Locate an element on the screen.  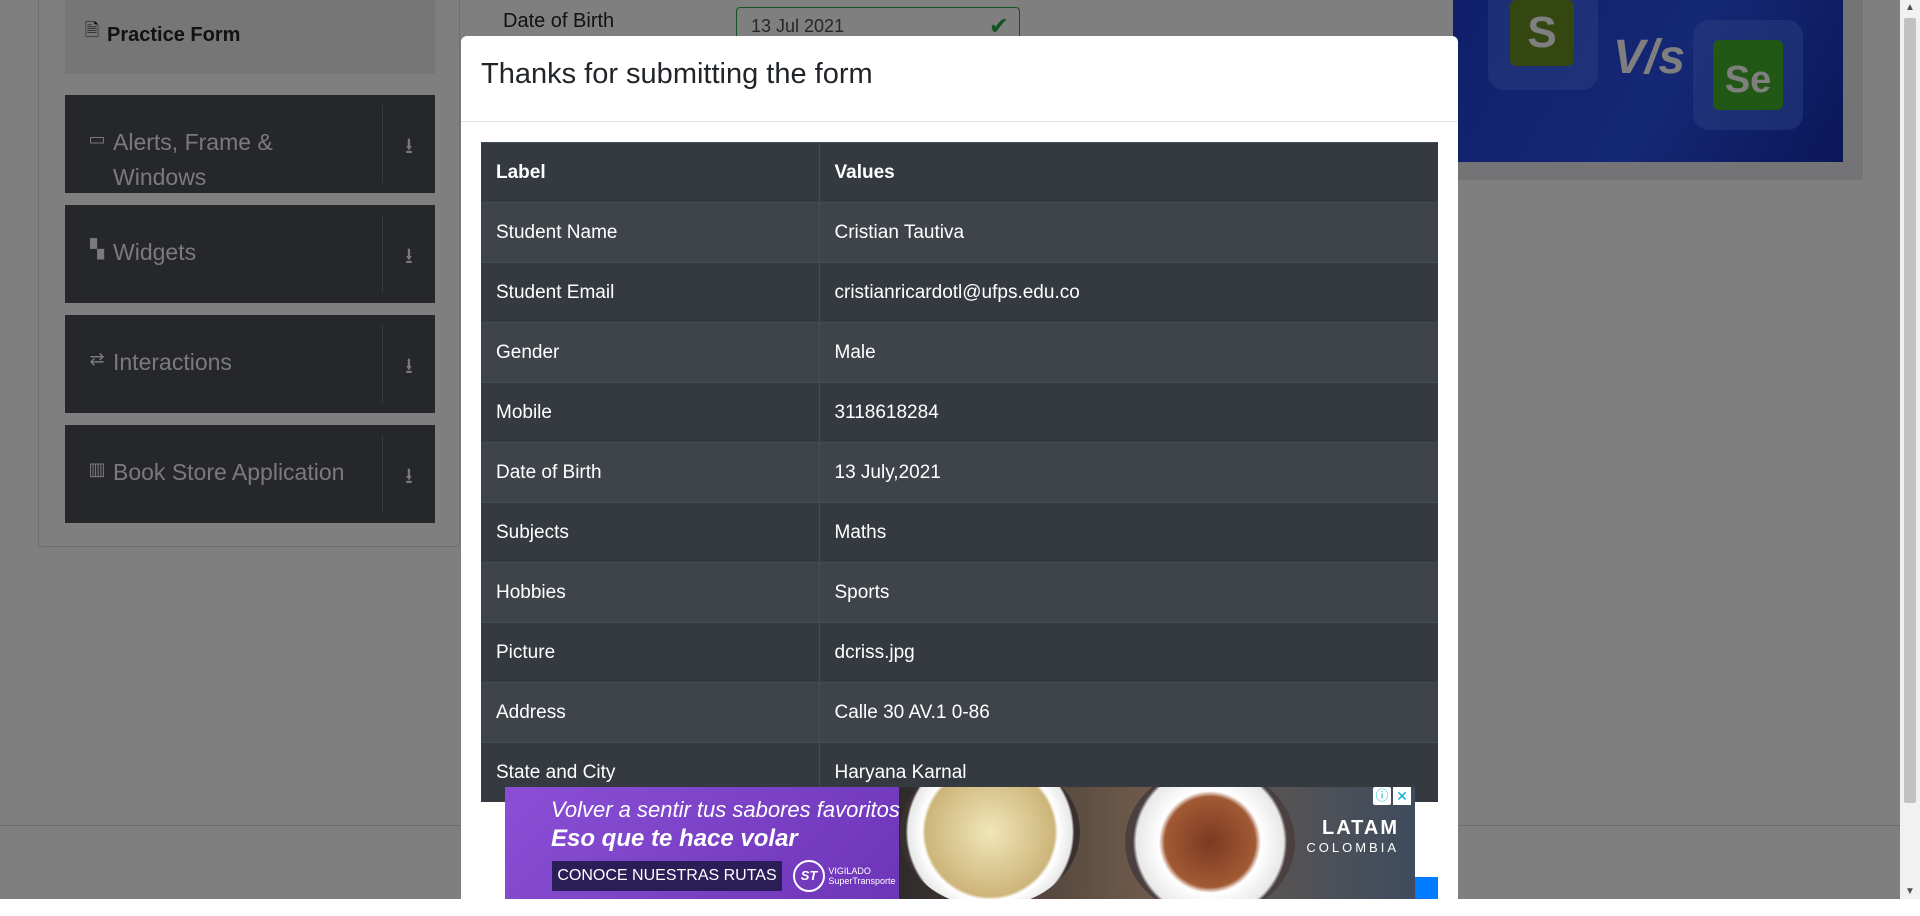
row-label: Hobbies is located at coordinates (650, 592).